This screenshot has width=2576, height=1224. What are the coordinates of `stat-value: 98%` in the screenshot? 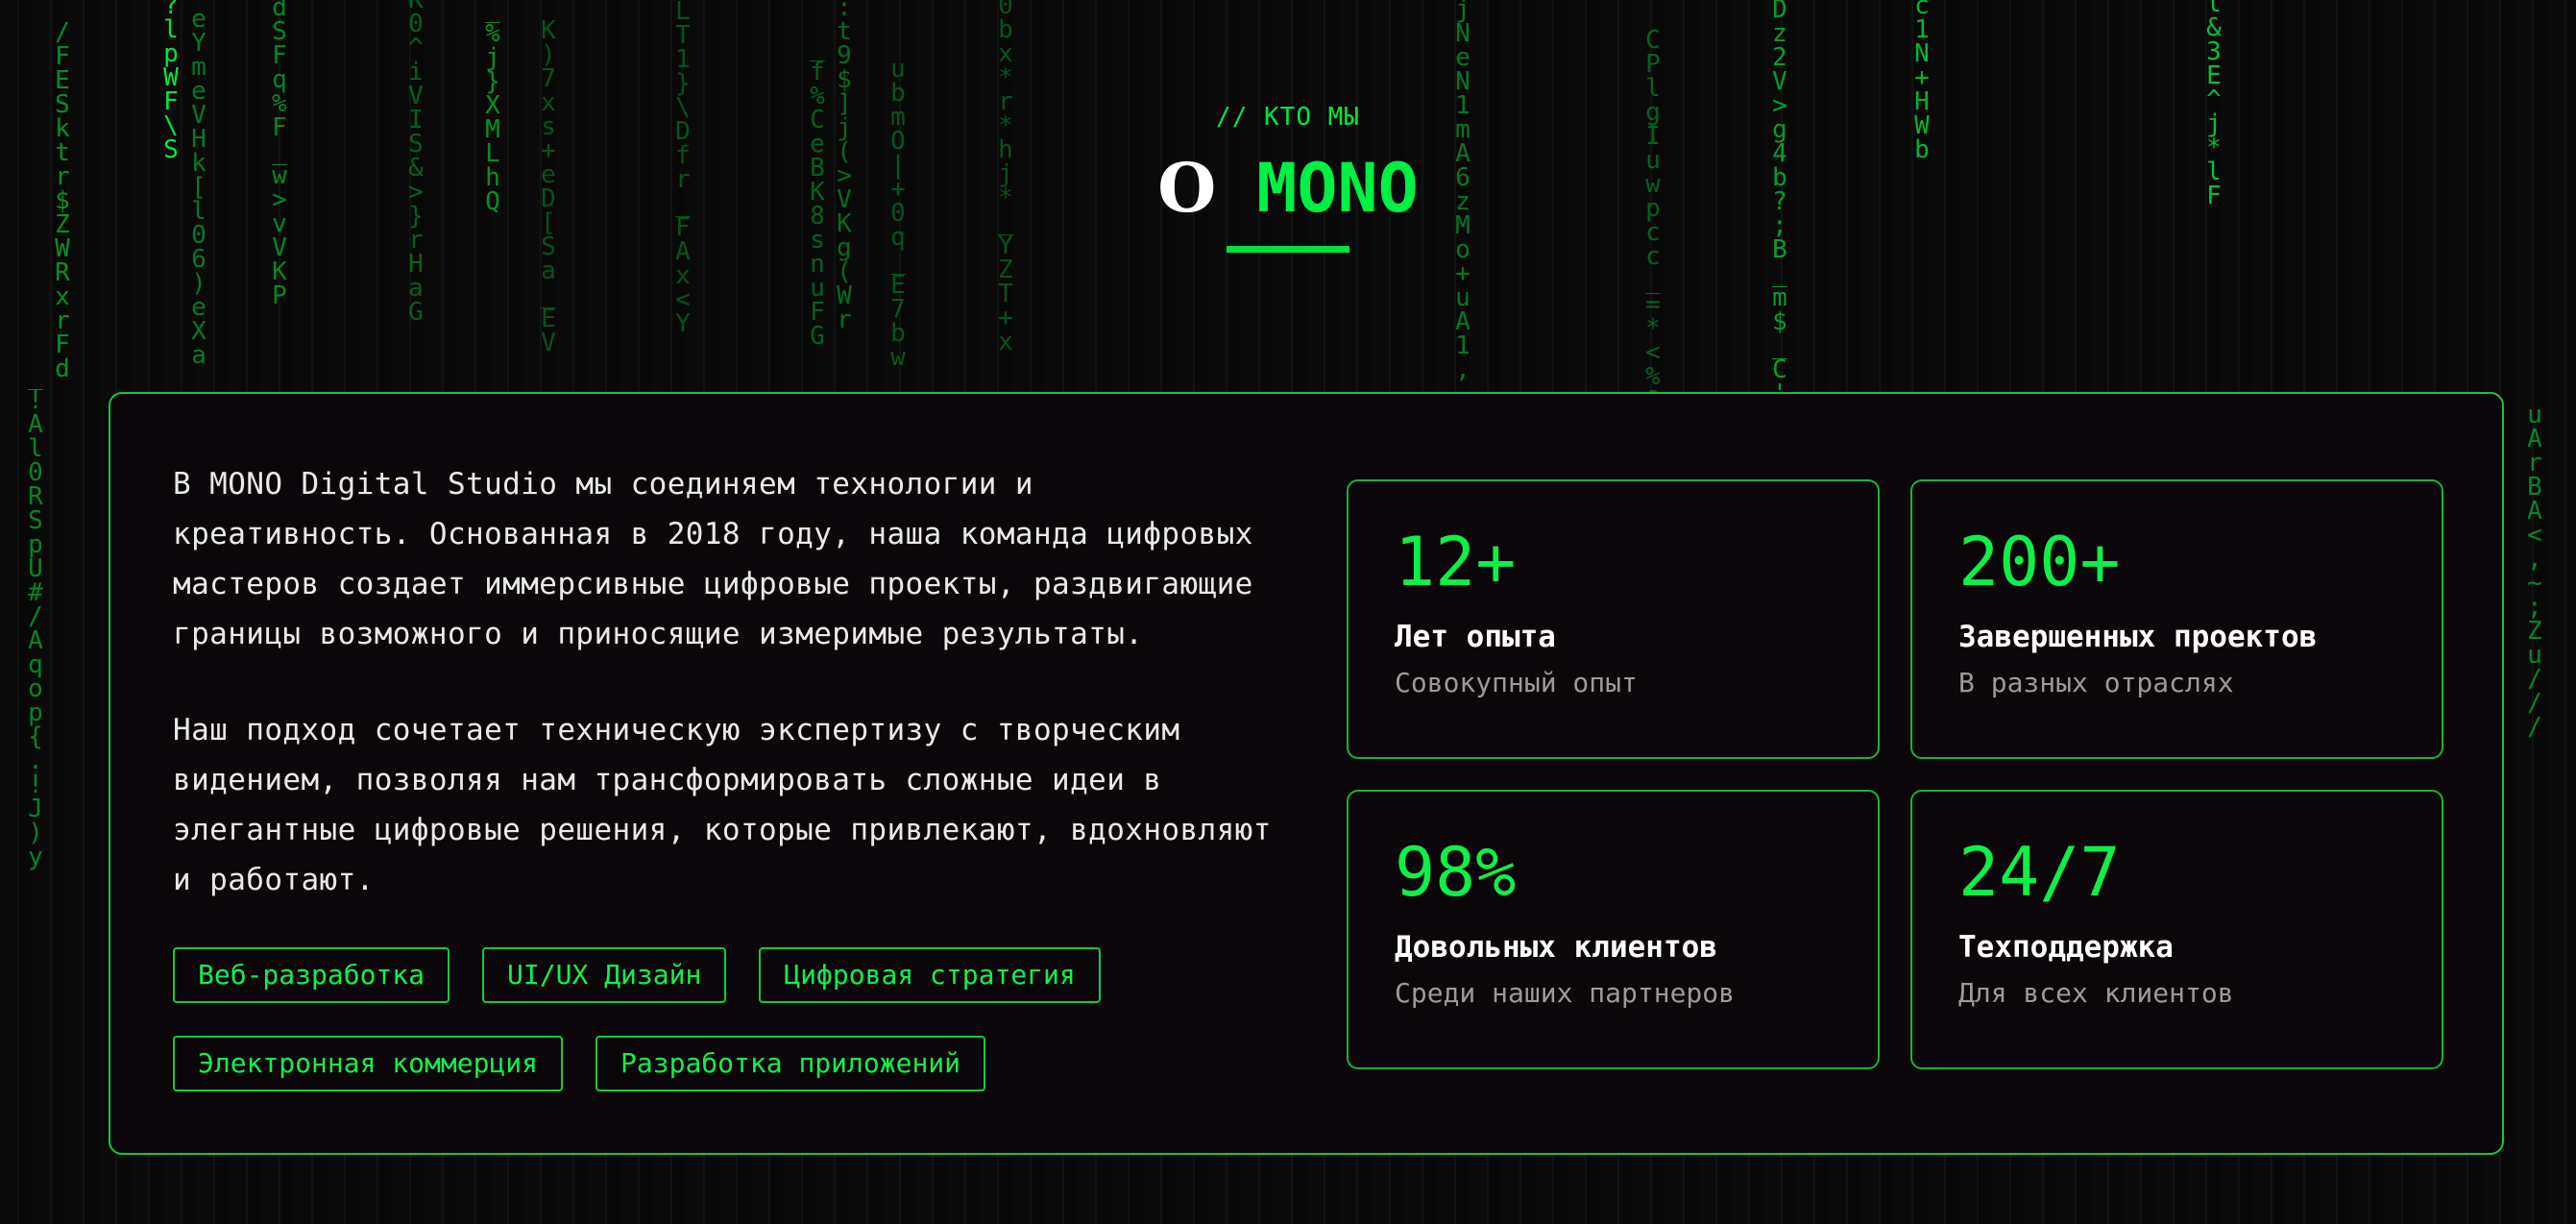 It's located at (1456, 872).